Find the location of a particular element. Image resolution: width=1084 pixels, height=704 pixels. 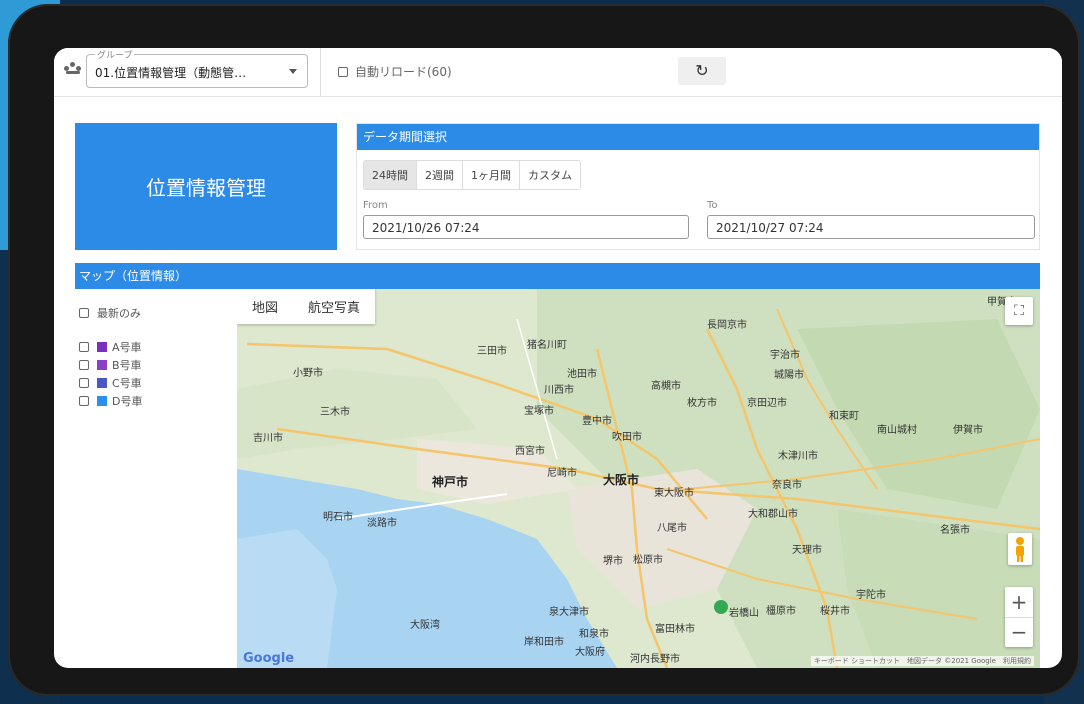

page-title-tile: 位置情報管理 is located at coordinates (206, 186).